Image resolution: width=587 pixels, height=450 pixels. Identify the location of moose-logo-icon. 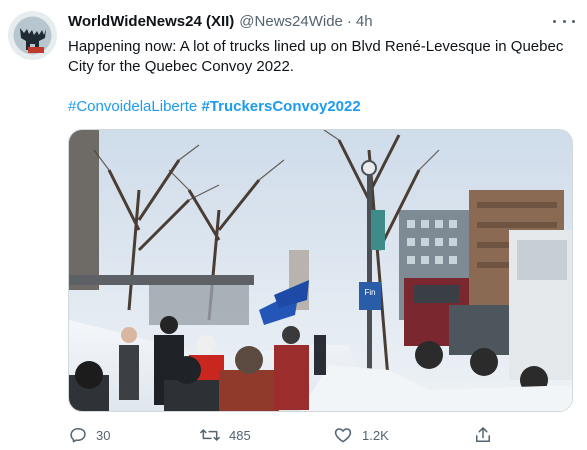
(32, 35).